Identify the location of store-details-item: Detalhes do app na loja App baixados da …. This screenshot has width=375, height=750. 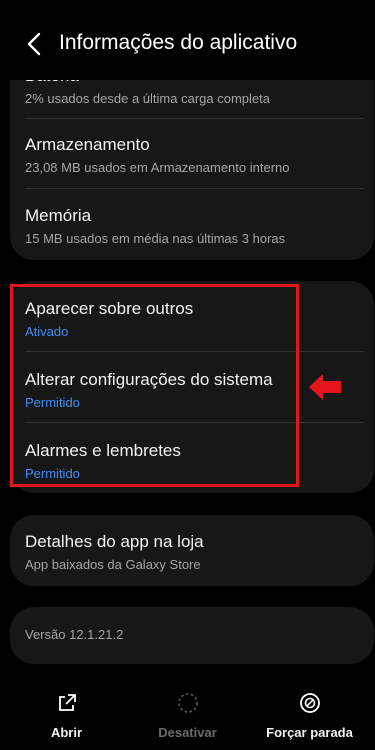
(190, 552).